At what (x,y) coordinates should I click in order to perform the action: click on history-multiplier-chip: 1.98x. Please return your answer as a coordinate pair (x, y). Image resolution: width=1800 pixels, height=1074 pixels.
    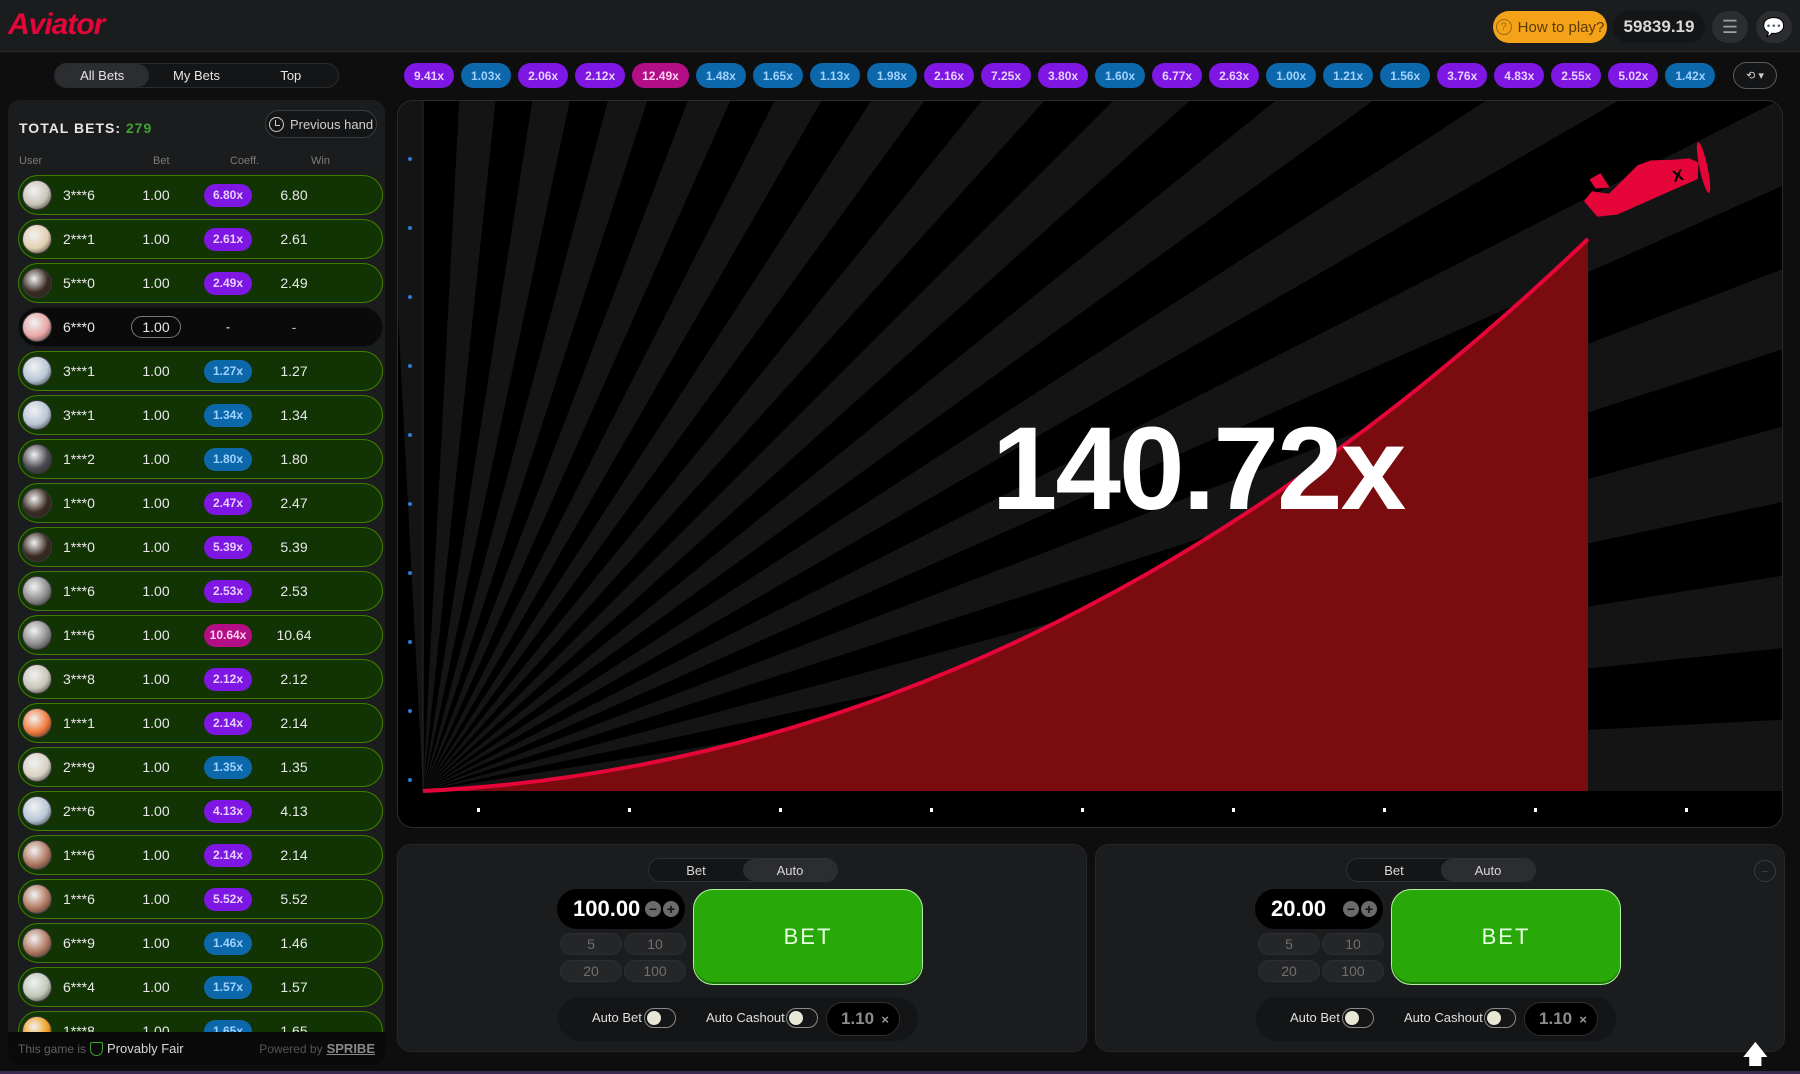
    Looking at the image, I should click on (891, 75).